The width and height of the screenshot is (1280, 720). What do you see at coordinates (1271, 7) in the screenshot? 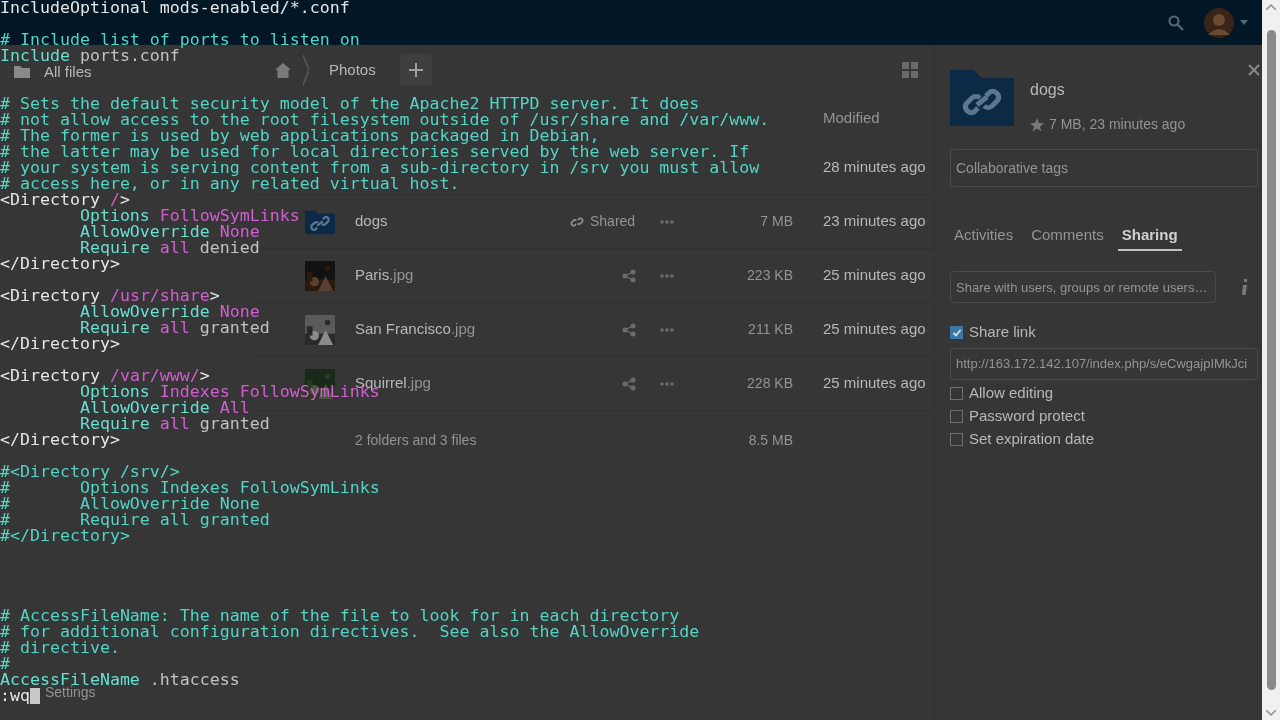
I see `scroll-up-icon` at bounding box center [1271, 7].